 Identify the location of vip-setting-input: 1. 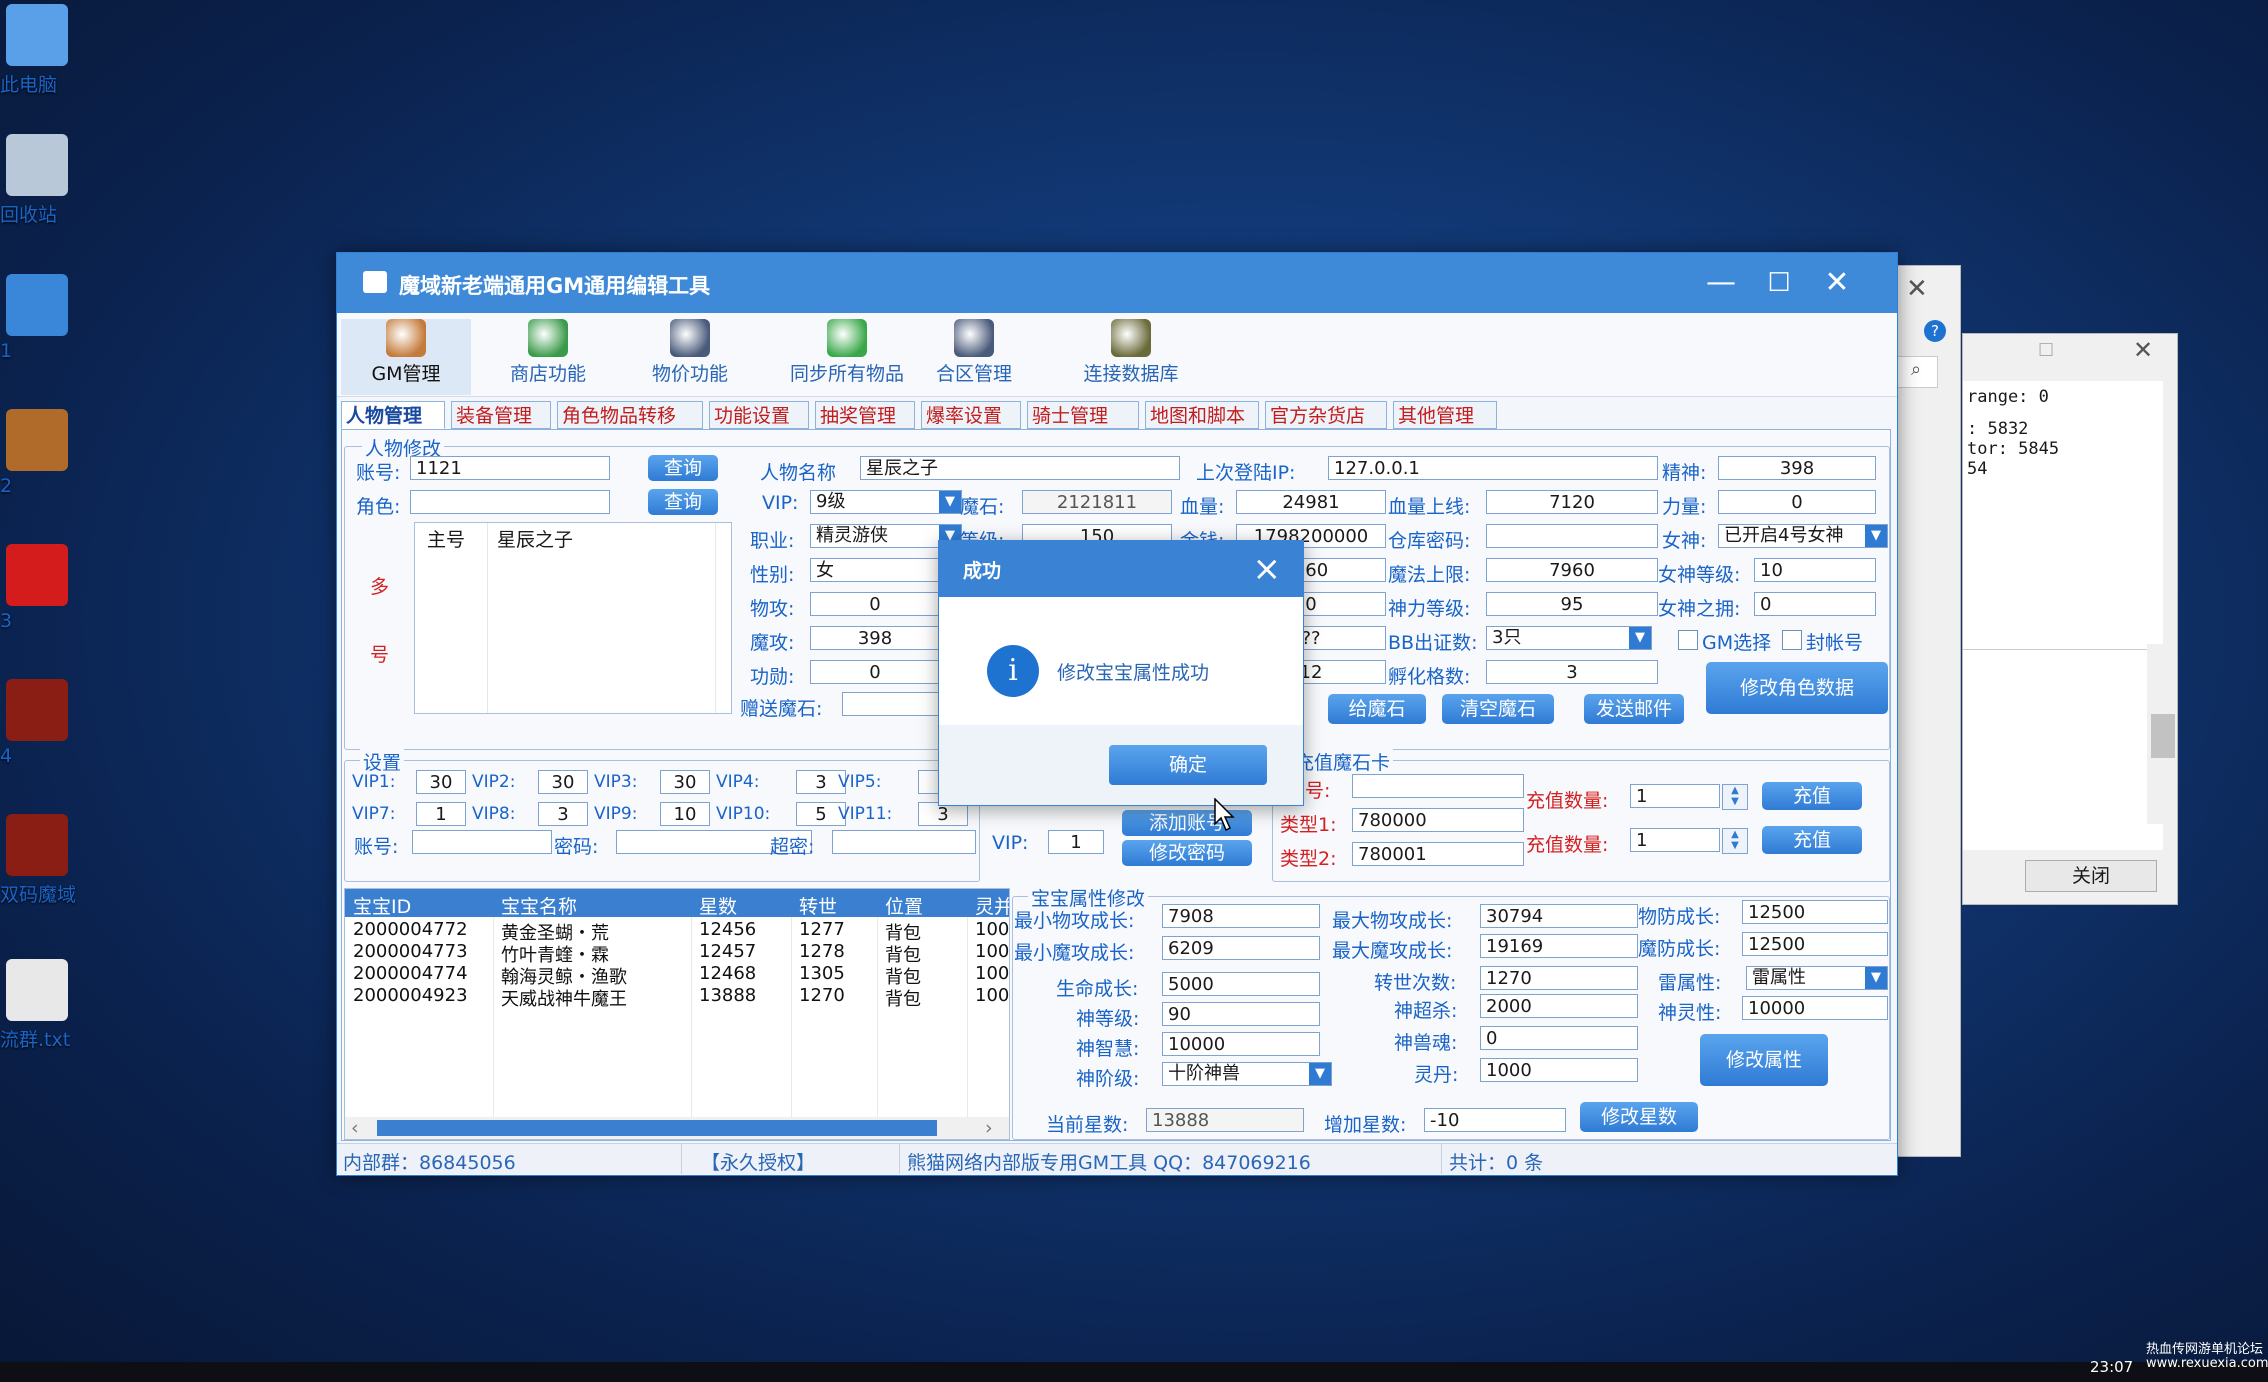
(441, 814).